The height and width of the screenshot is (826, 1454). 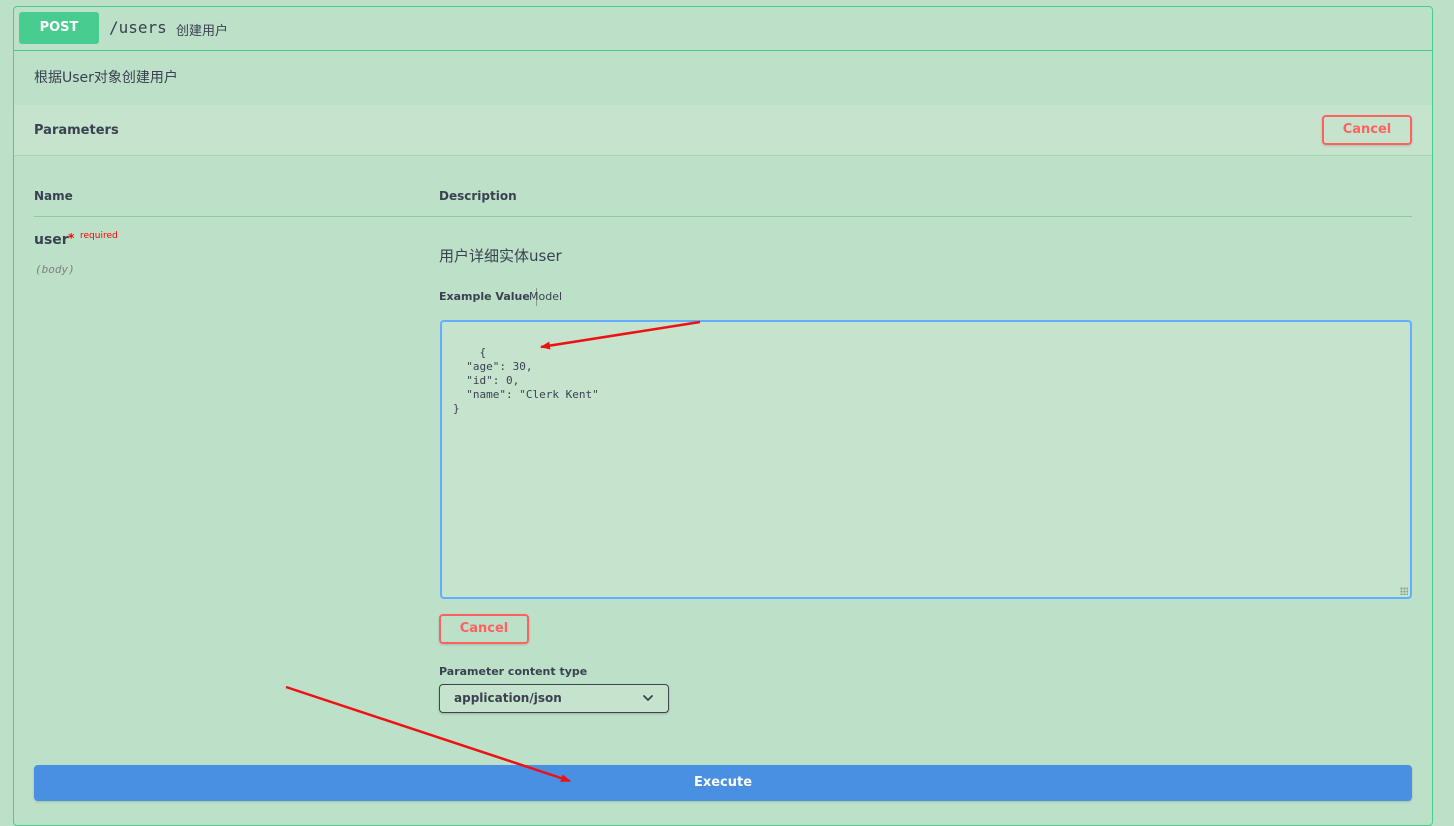 What do you see at coordinates (484, 629) in the screenshot?
I see `cancel-button-body: Cancel` at bounding box center [484, 629].